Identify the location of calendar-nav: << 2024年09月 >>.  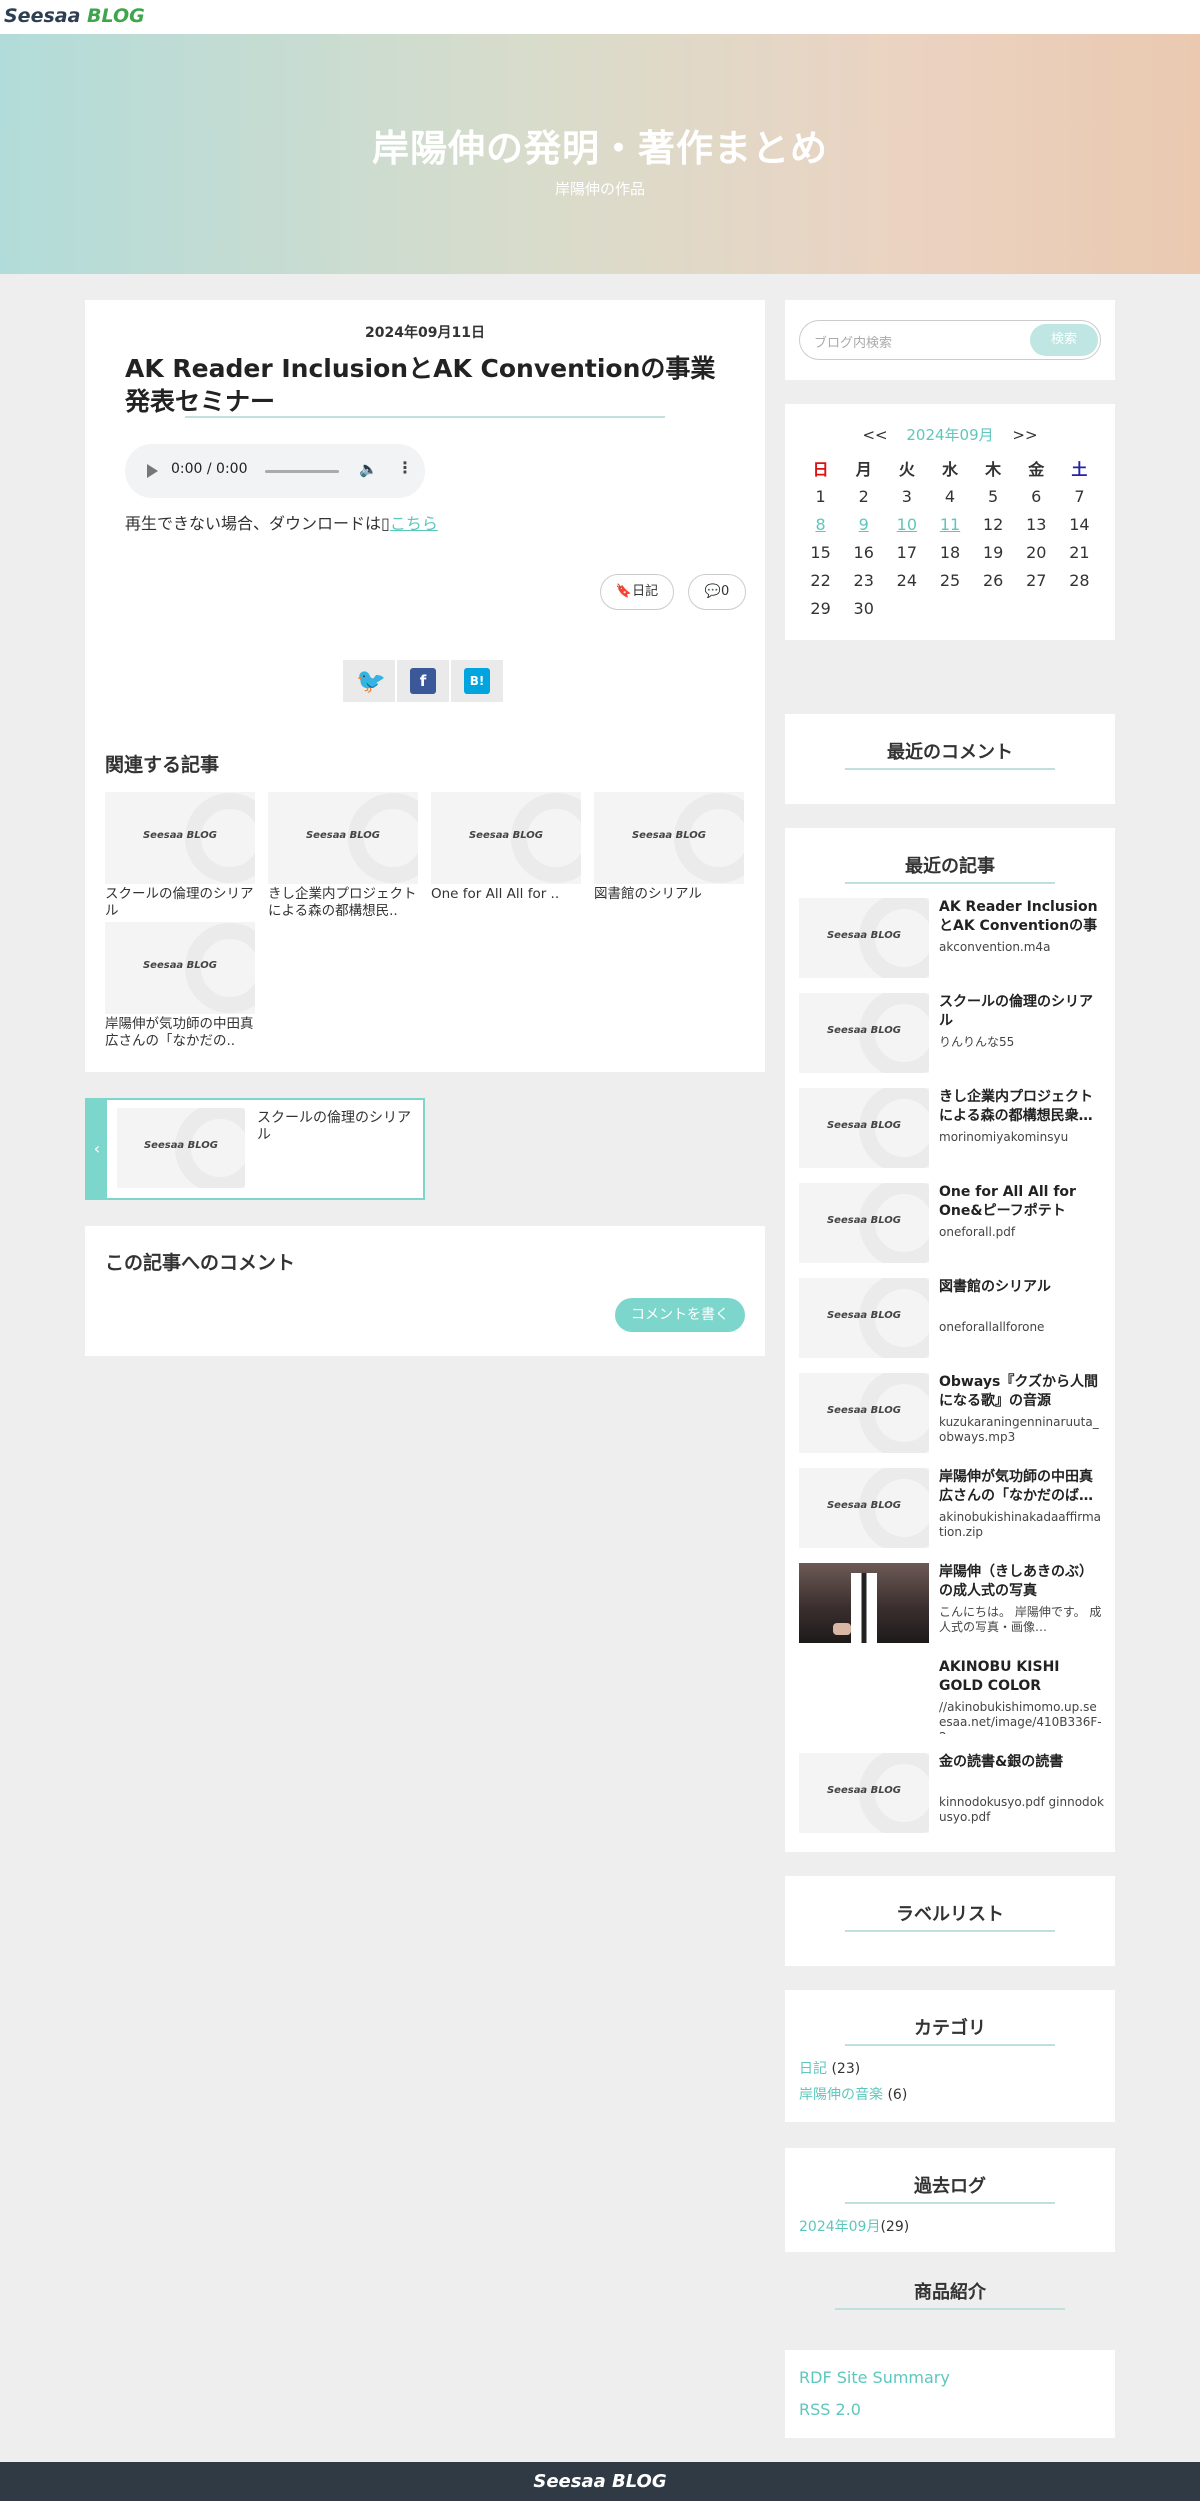
(950, 434).